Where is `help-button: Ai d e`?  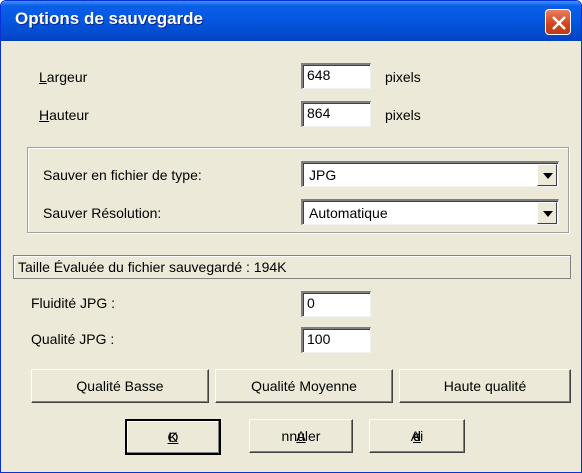
help-button: Ai d e is located at coordinates (417, 436).